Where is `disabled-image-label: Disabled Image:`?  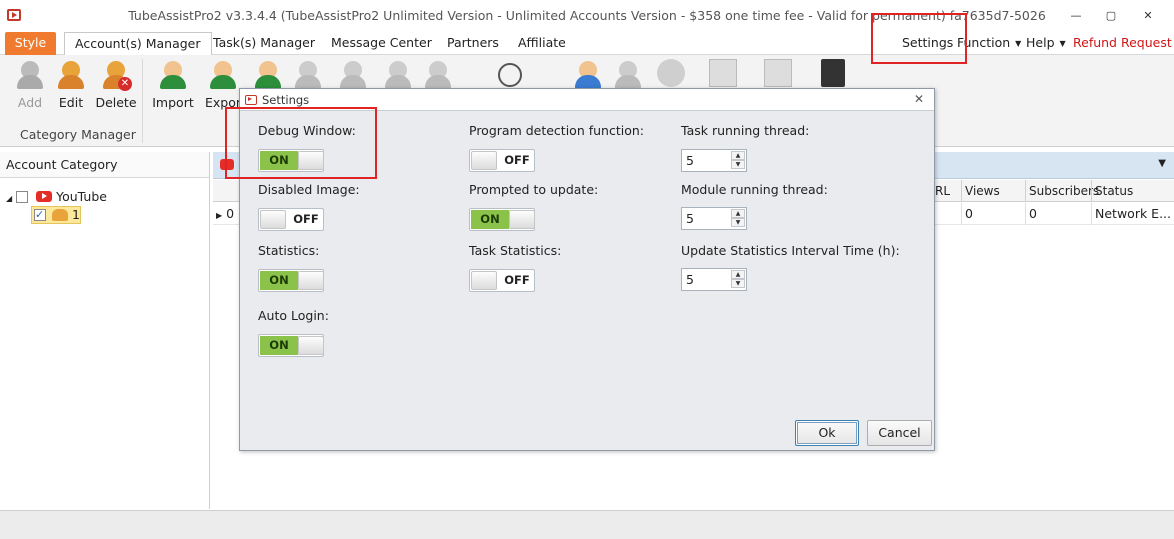 disabled-image-label: Disabled Image: is located at coordinates (309, 189).